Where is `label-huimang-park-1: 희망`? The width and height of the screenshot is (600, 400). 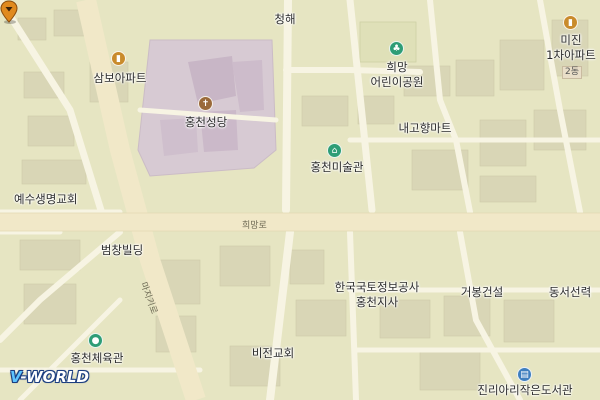 label-huimang-park-1: 희망 is located at coordinates (396, 67).